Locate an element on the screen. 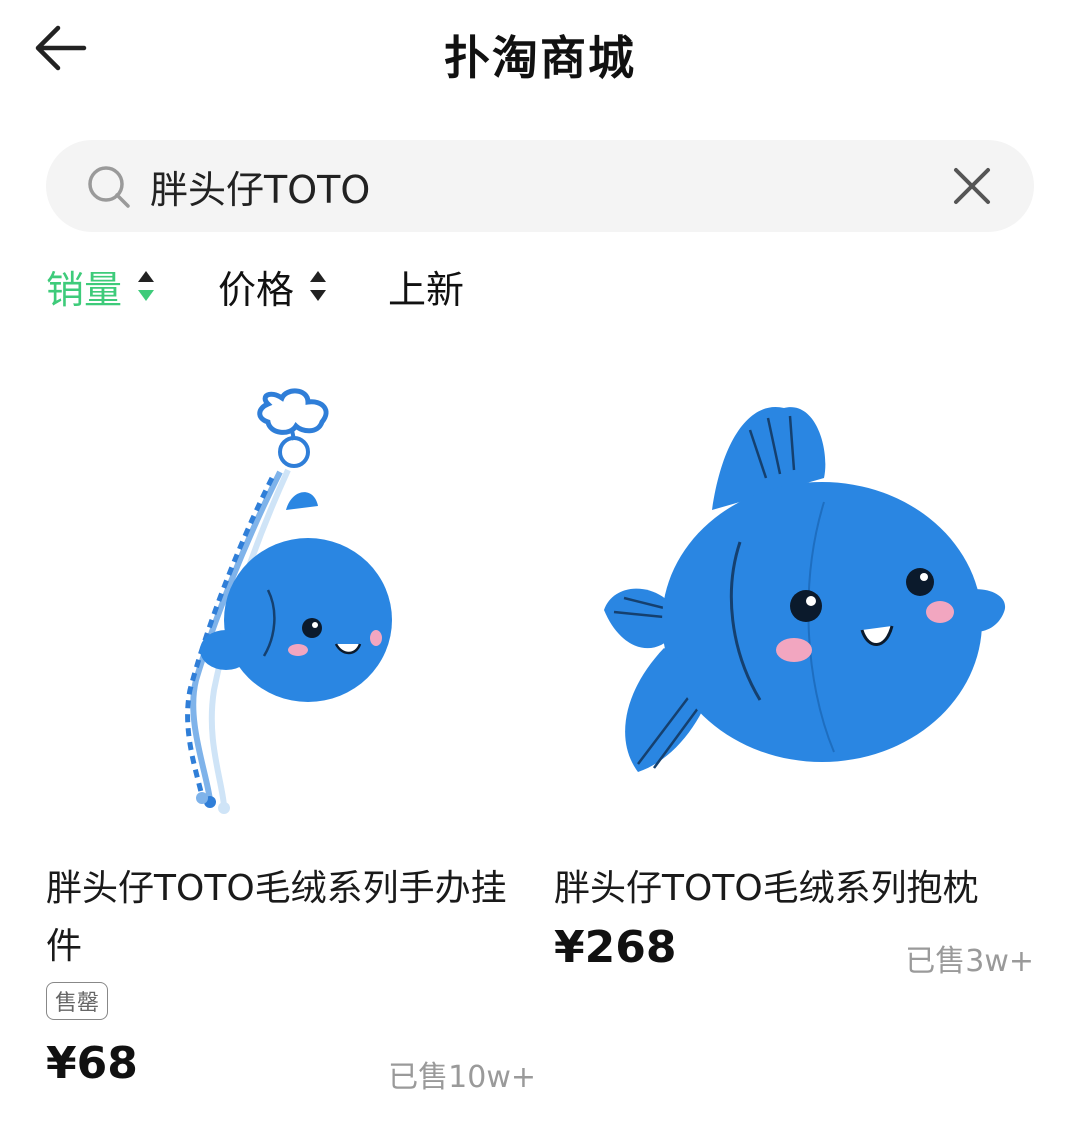 This screenshot has width=1080, height=1146. product-price: ¥68 is located at coordinates (92, 1063).